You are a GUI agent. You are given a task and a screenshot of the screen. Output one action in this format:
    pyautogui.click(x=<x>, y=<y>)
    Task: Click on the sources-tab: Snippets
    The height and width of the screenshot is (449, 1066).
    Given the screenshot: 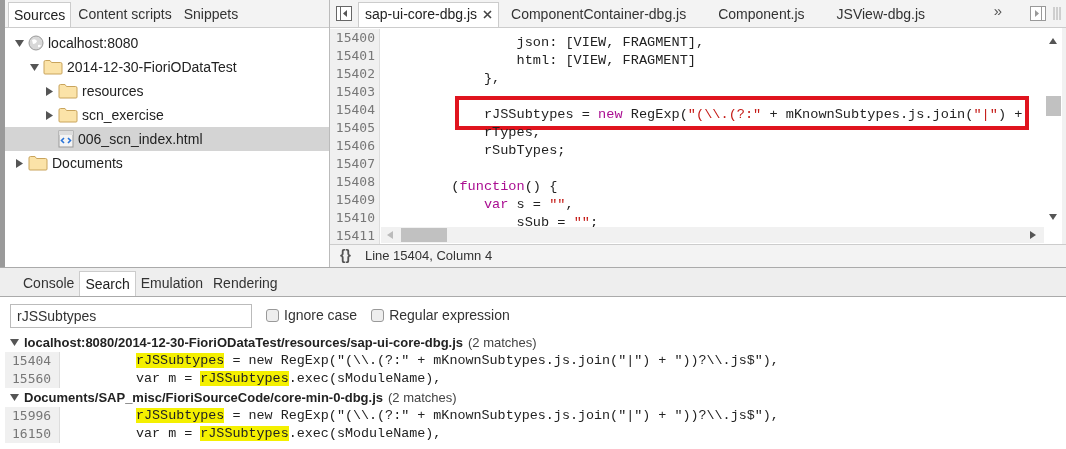 What is the action you would take?
    pyautogui.click(x=211, y=14)
    